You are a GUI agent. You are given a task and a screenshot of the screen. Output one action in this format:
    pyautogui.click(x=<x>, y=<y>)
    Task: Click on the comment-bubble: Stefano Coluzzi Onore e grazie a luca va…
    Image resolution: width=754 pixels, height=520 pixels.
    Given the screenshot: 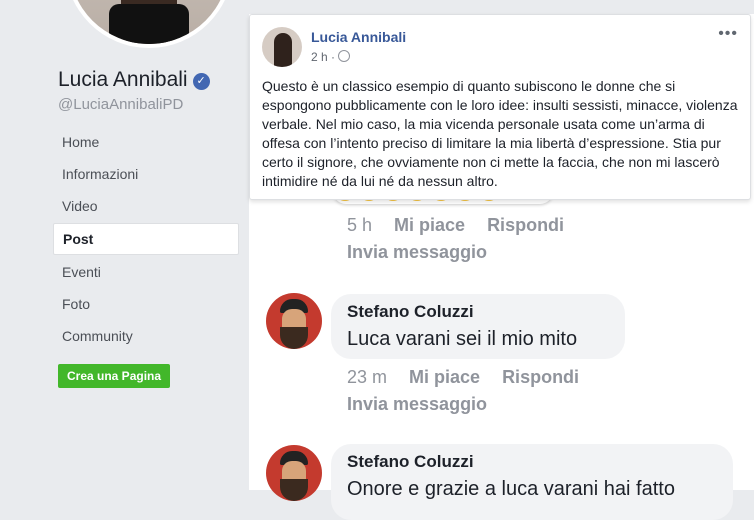 What is the action you would take?
    pyautogui.click(x=532, y=482)
    